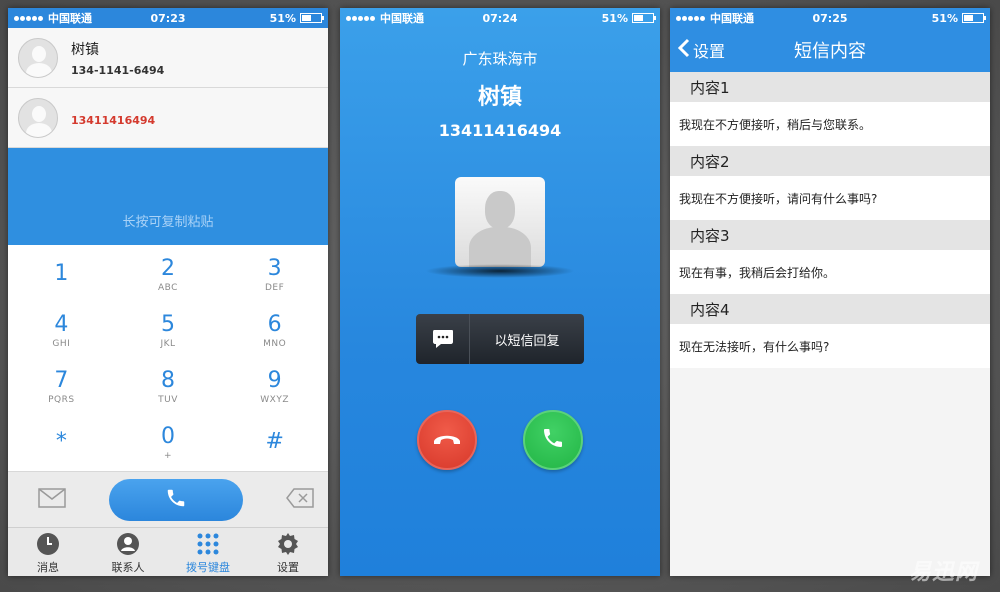  I want to click on chevron-left-icon, so click(683, 50).